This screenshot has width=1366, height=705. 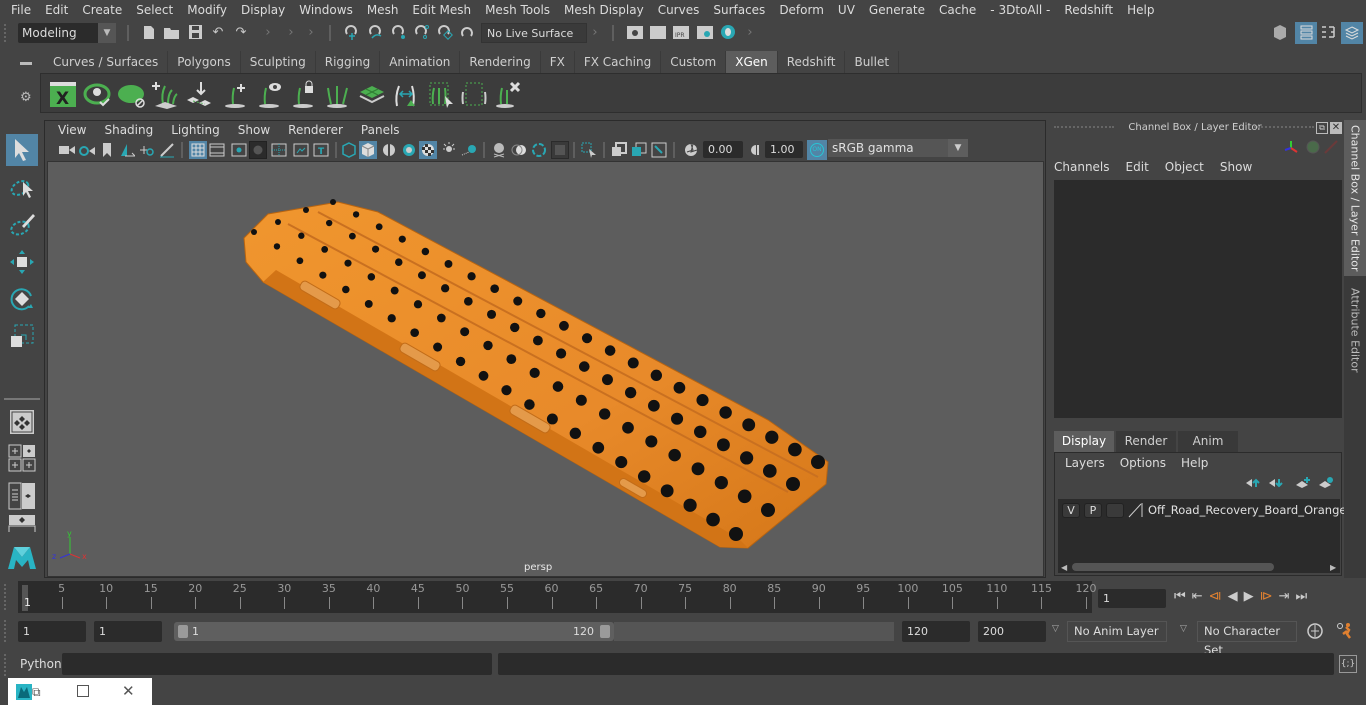 What do you see at coordinates (1173, 567) in the screenshot?
I see `scrollbar-thumb` at bounding box center [1173, 567].